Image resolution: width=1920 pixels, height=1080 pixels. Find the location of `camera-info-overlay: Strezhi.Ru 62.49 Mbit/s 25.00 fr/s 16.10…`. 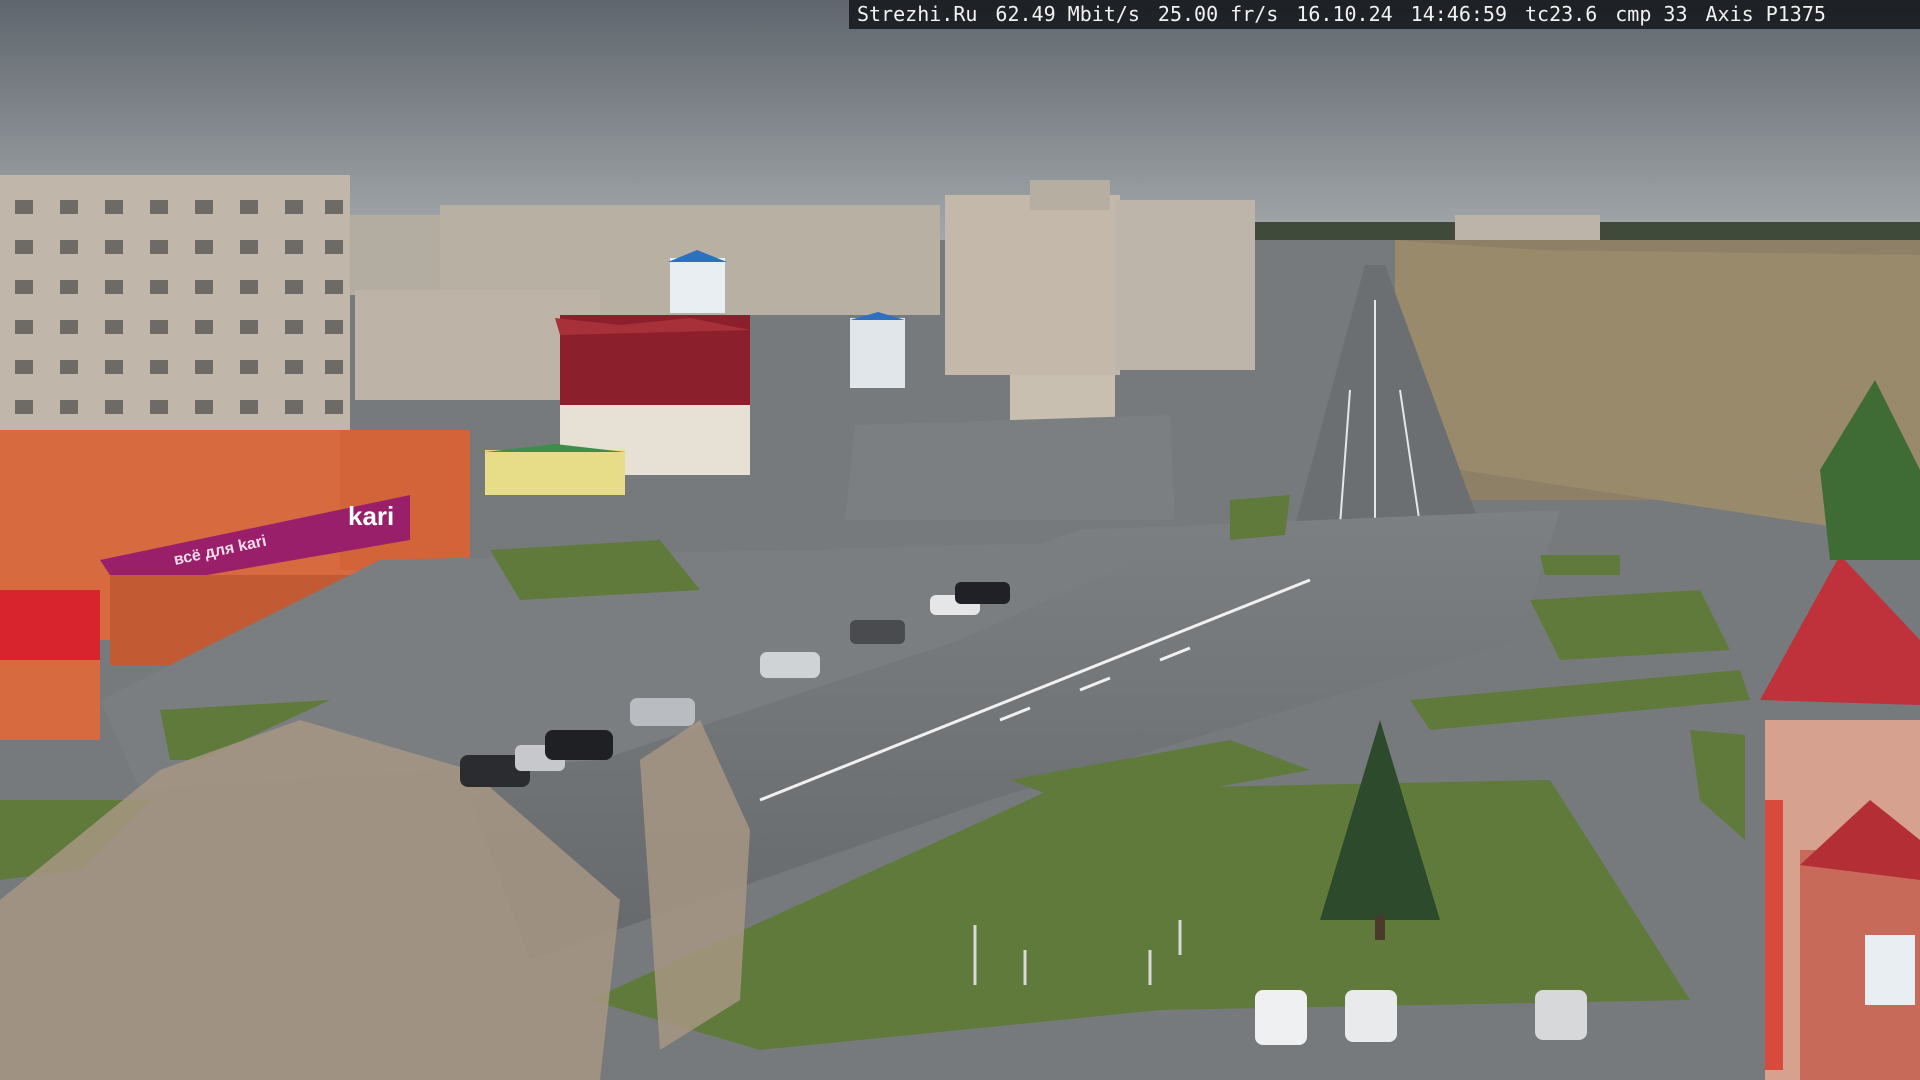

camera-info-overlay: Strezhi.Ru 62.49 Mbit/s 25.00 fr/s 16.10… is located at coordinates (1384, 14).